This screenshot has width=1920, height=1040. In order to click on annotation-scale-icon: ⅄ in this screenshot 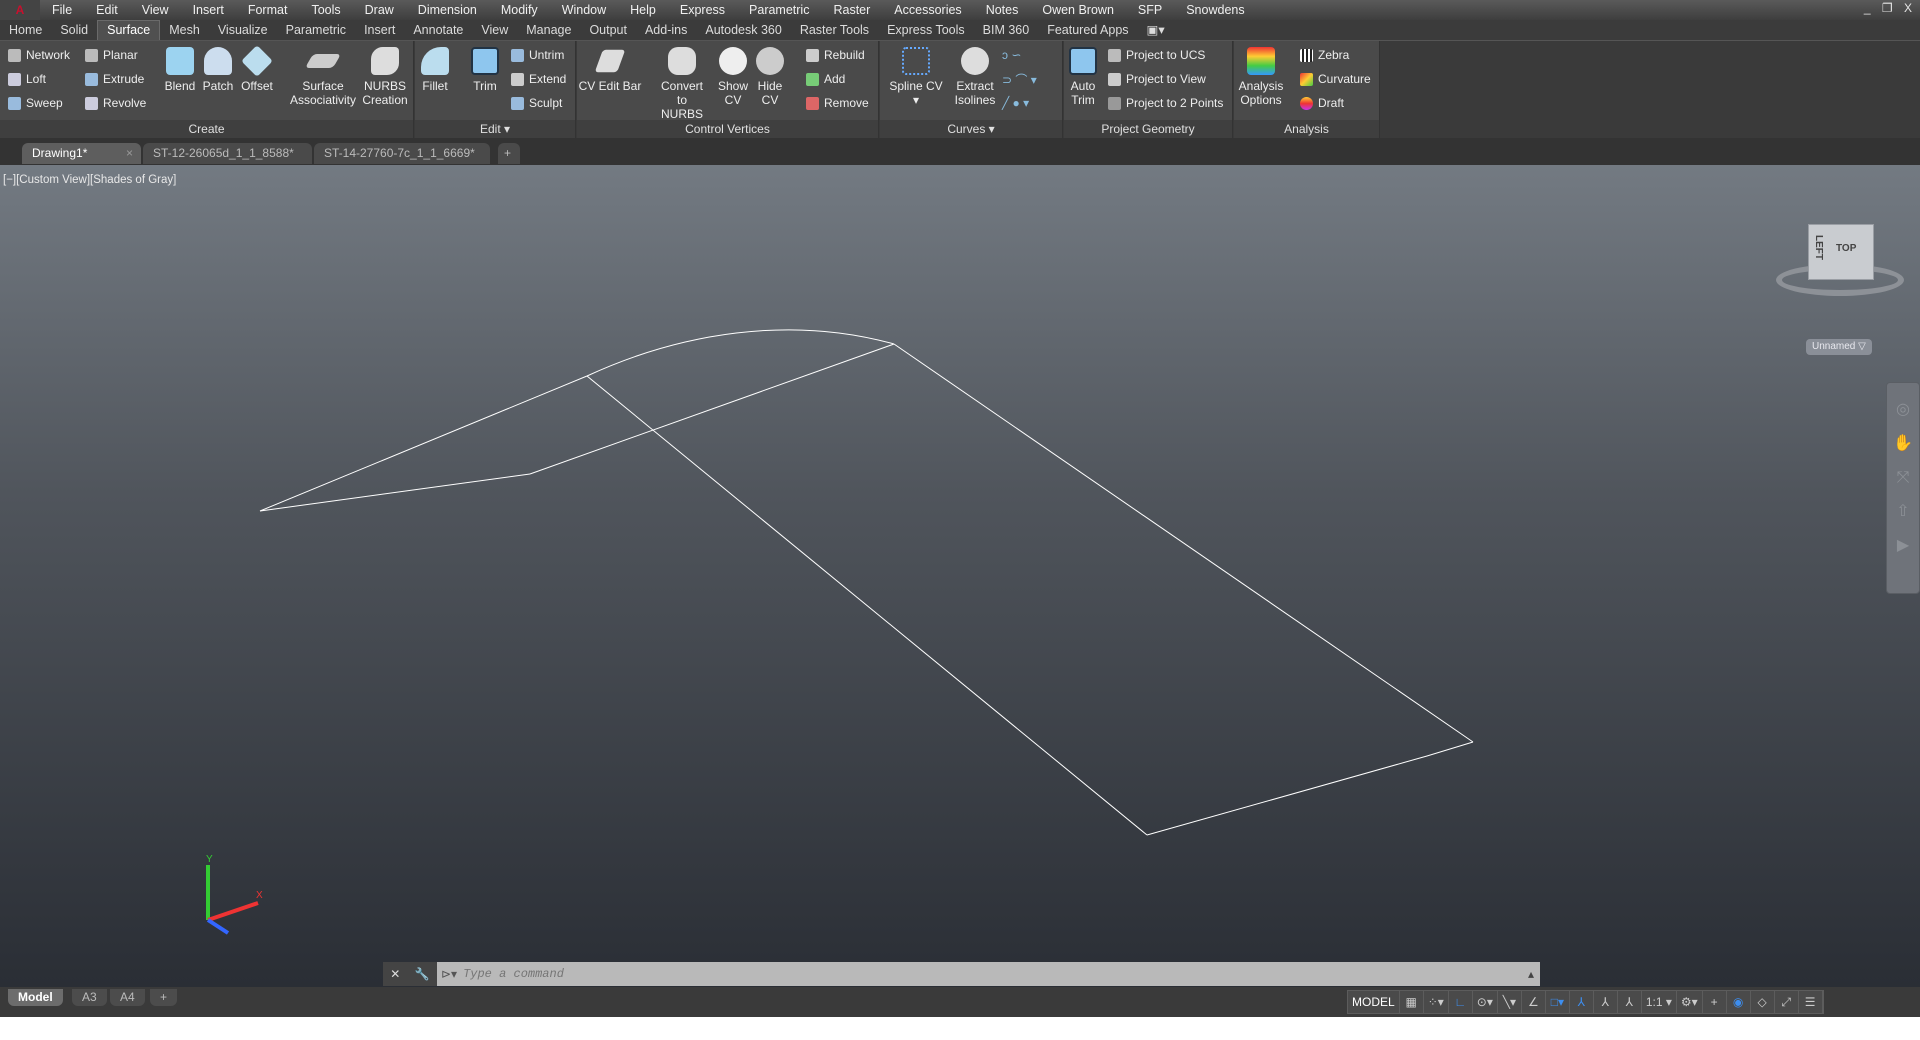, I will do `click(1630, 1002)`.